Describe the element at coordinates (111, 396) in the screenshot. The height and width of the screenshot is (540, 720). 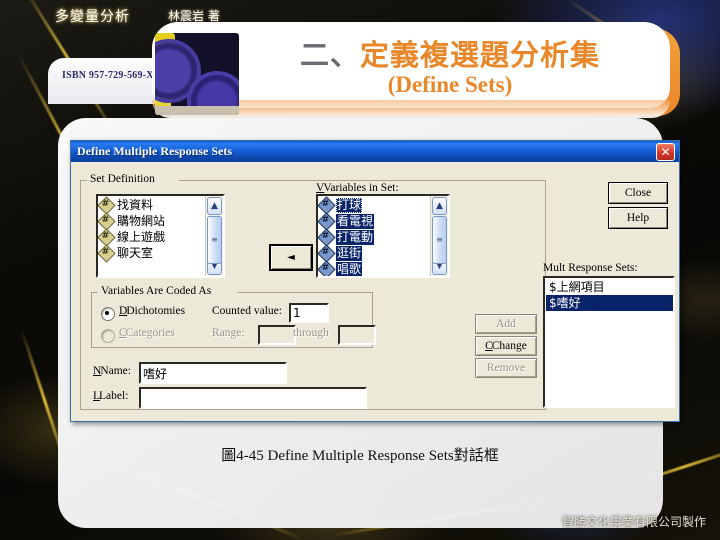
I see `label-label: LLabel:` at that location.